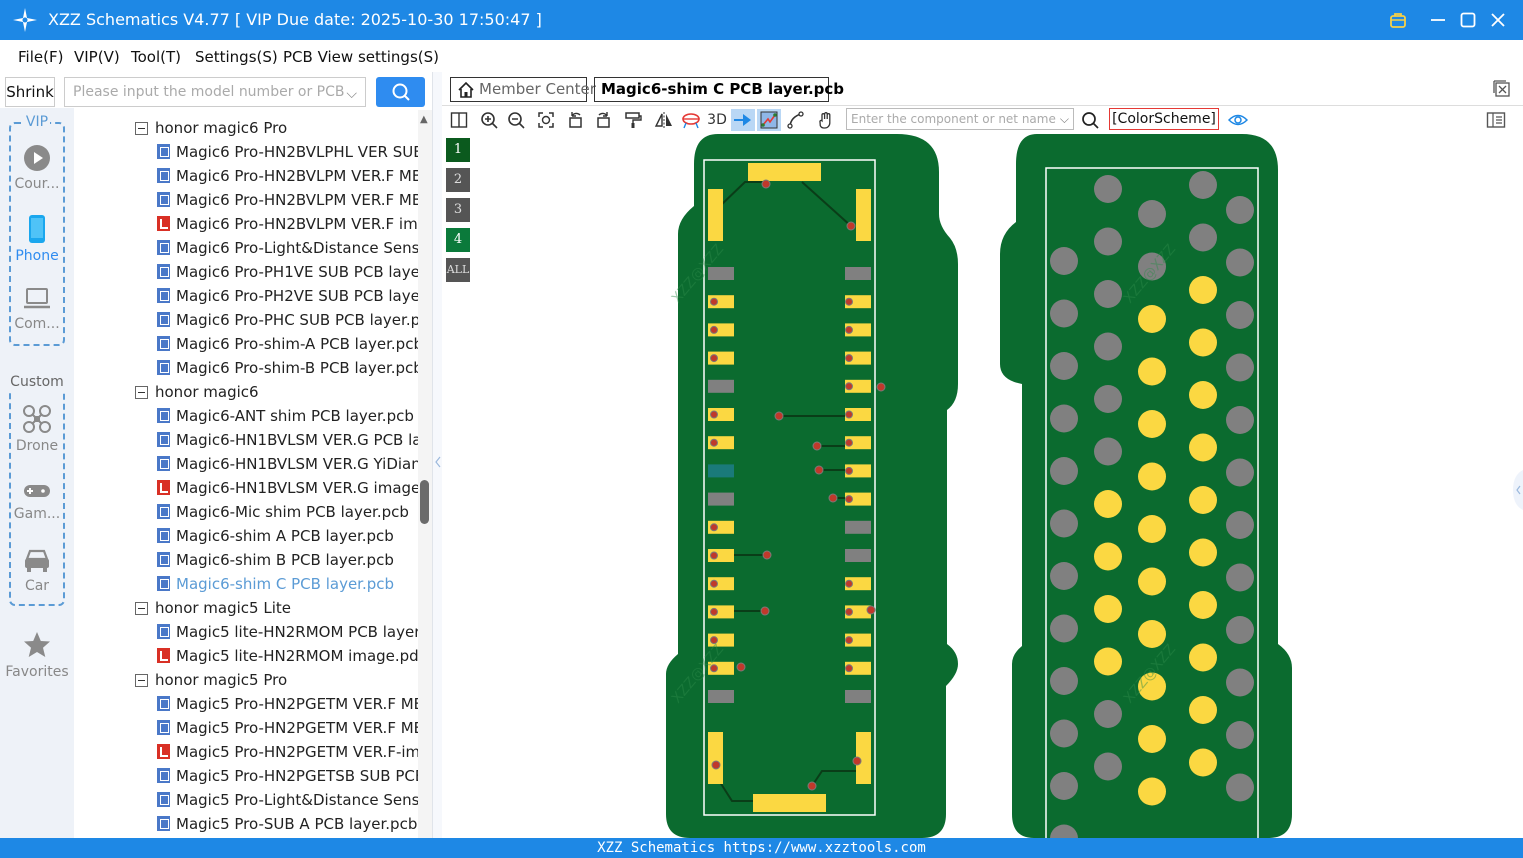 This screenshot has height=858, width=1523. I want to click on tree-file-item: Magic6-shim C PCB layer.pcb, so click(275, 584).